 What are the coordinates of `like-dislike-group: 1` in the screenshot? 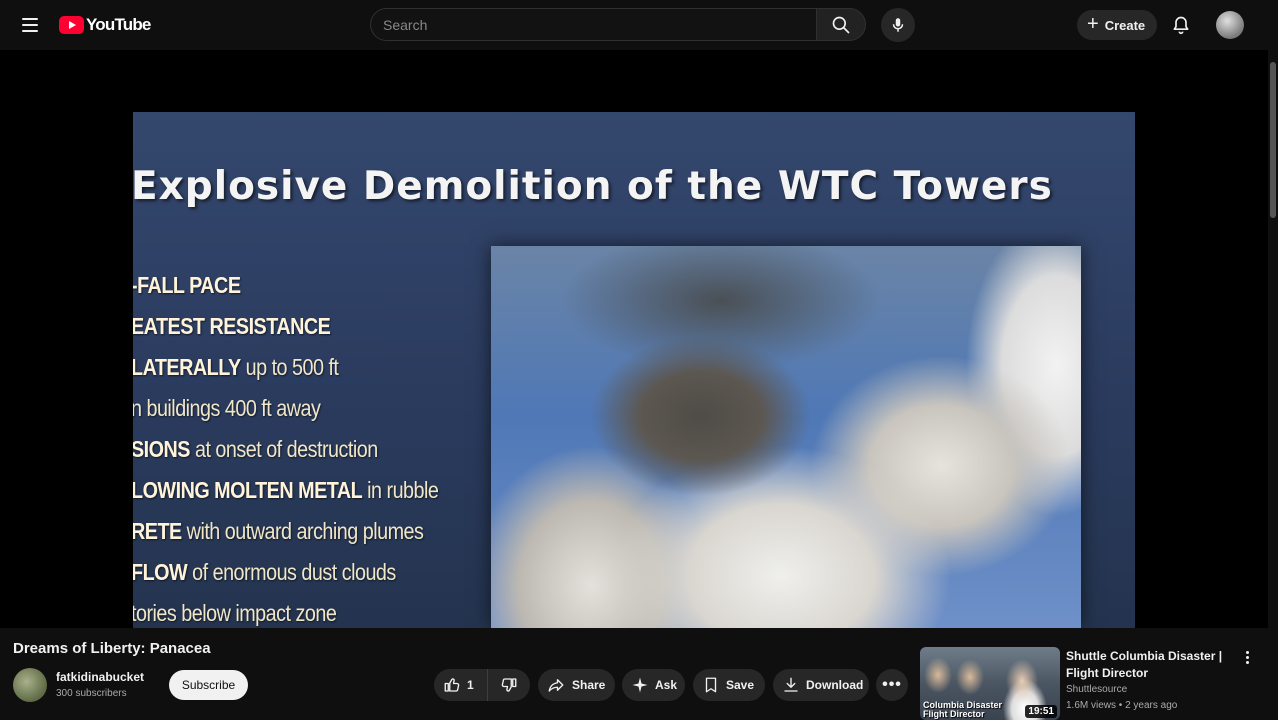 It's located at (482, 685).